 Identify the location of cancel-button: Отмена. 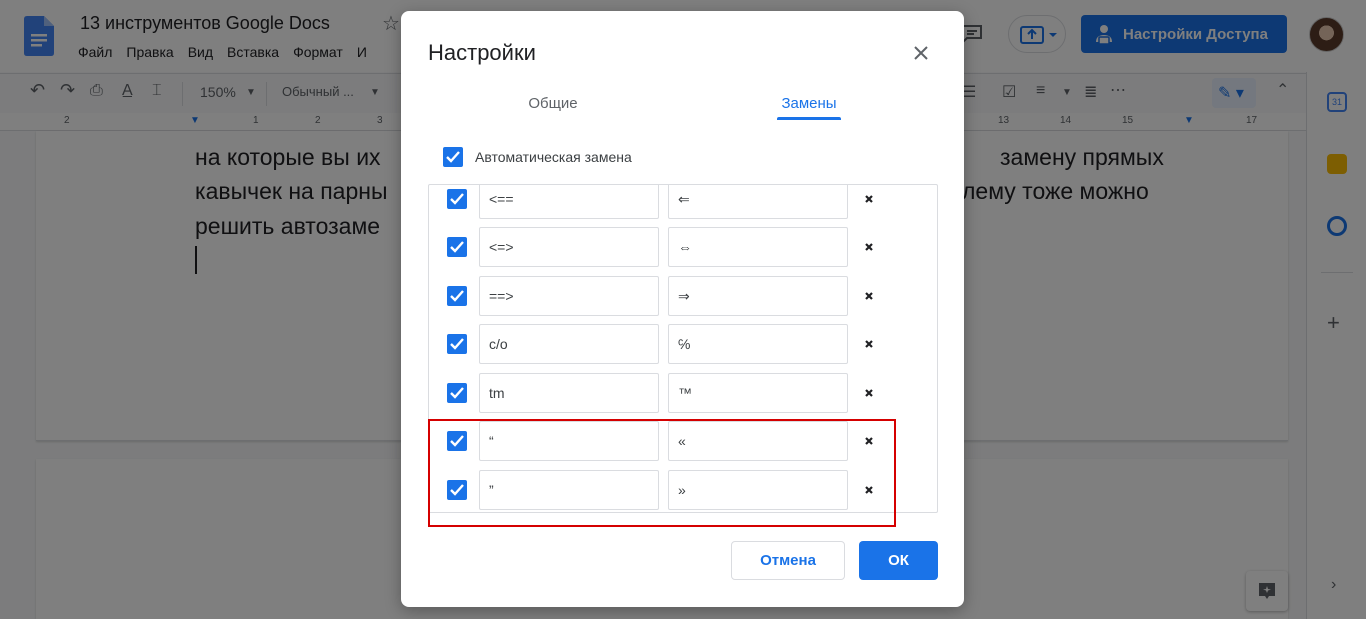
(788, 560).